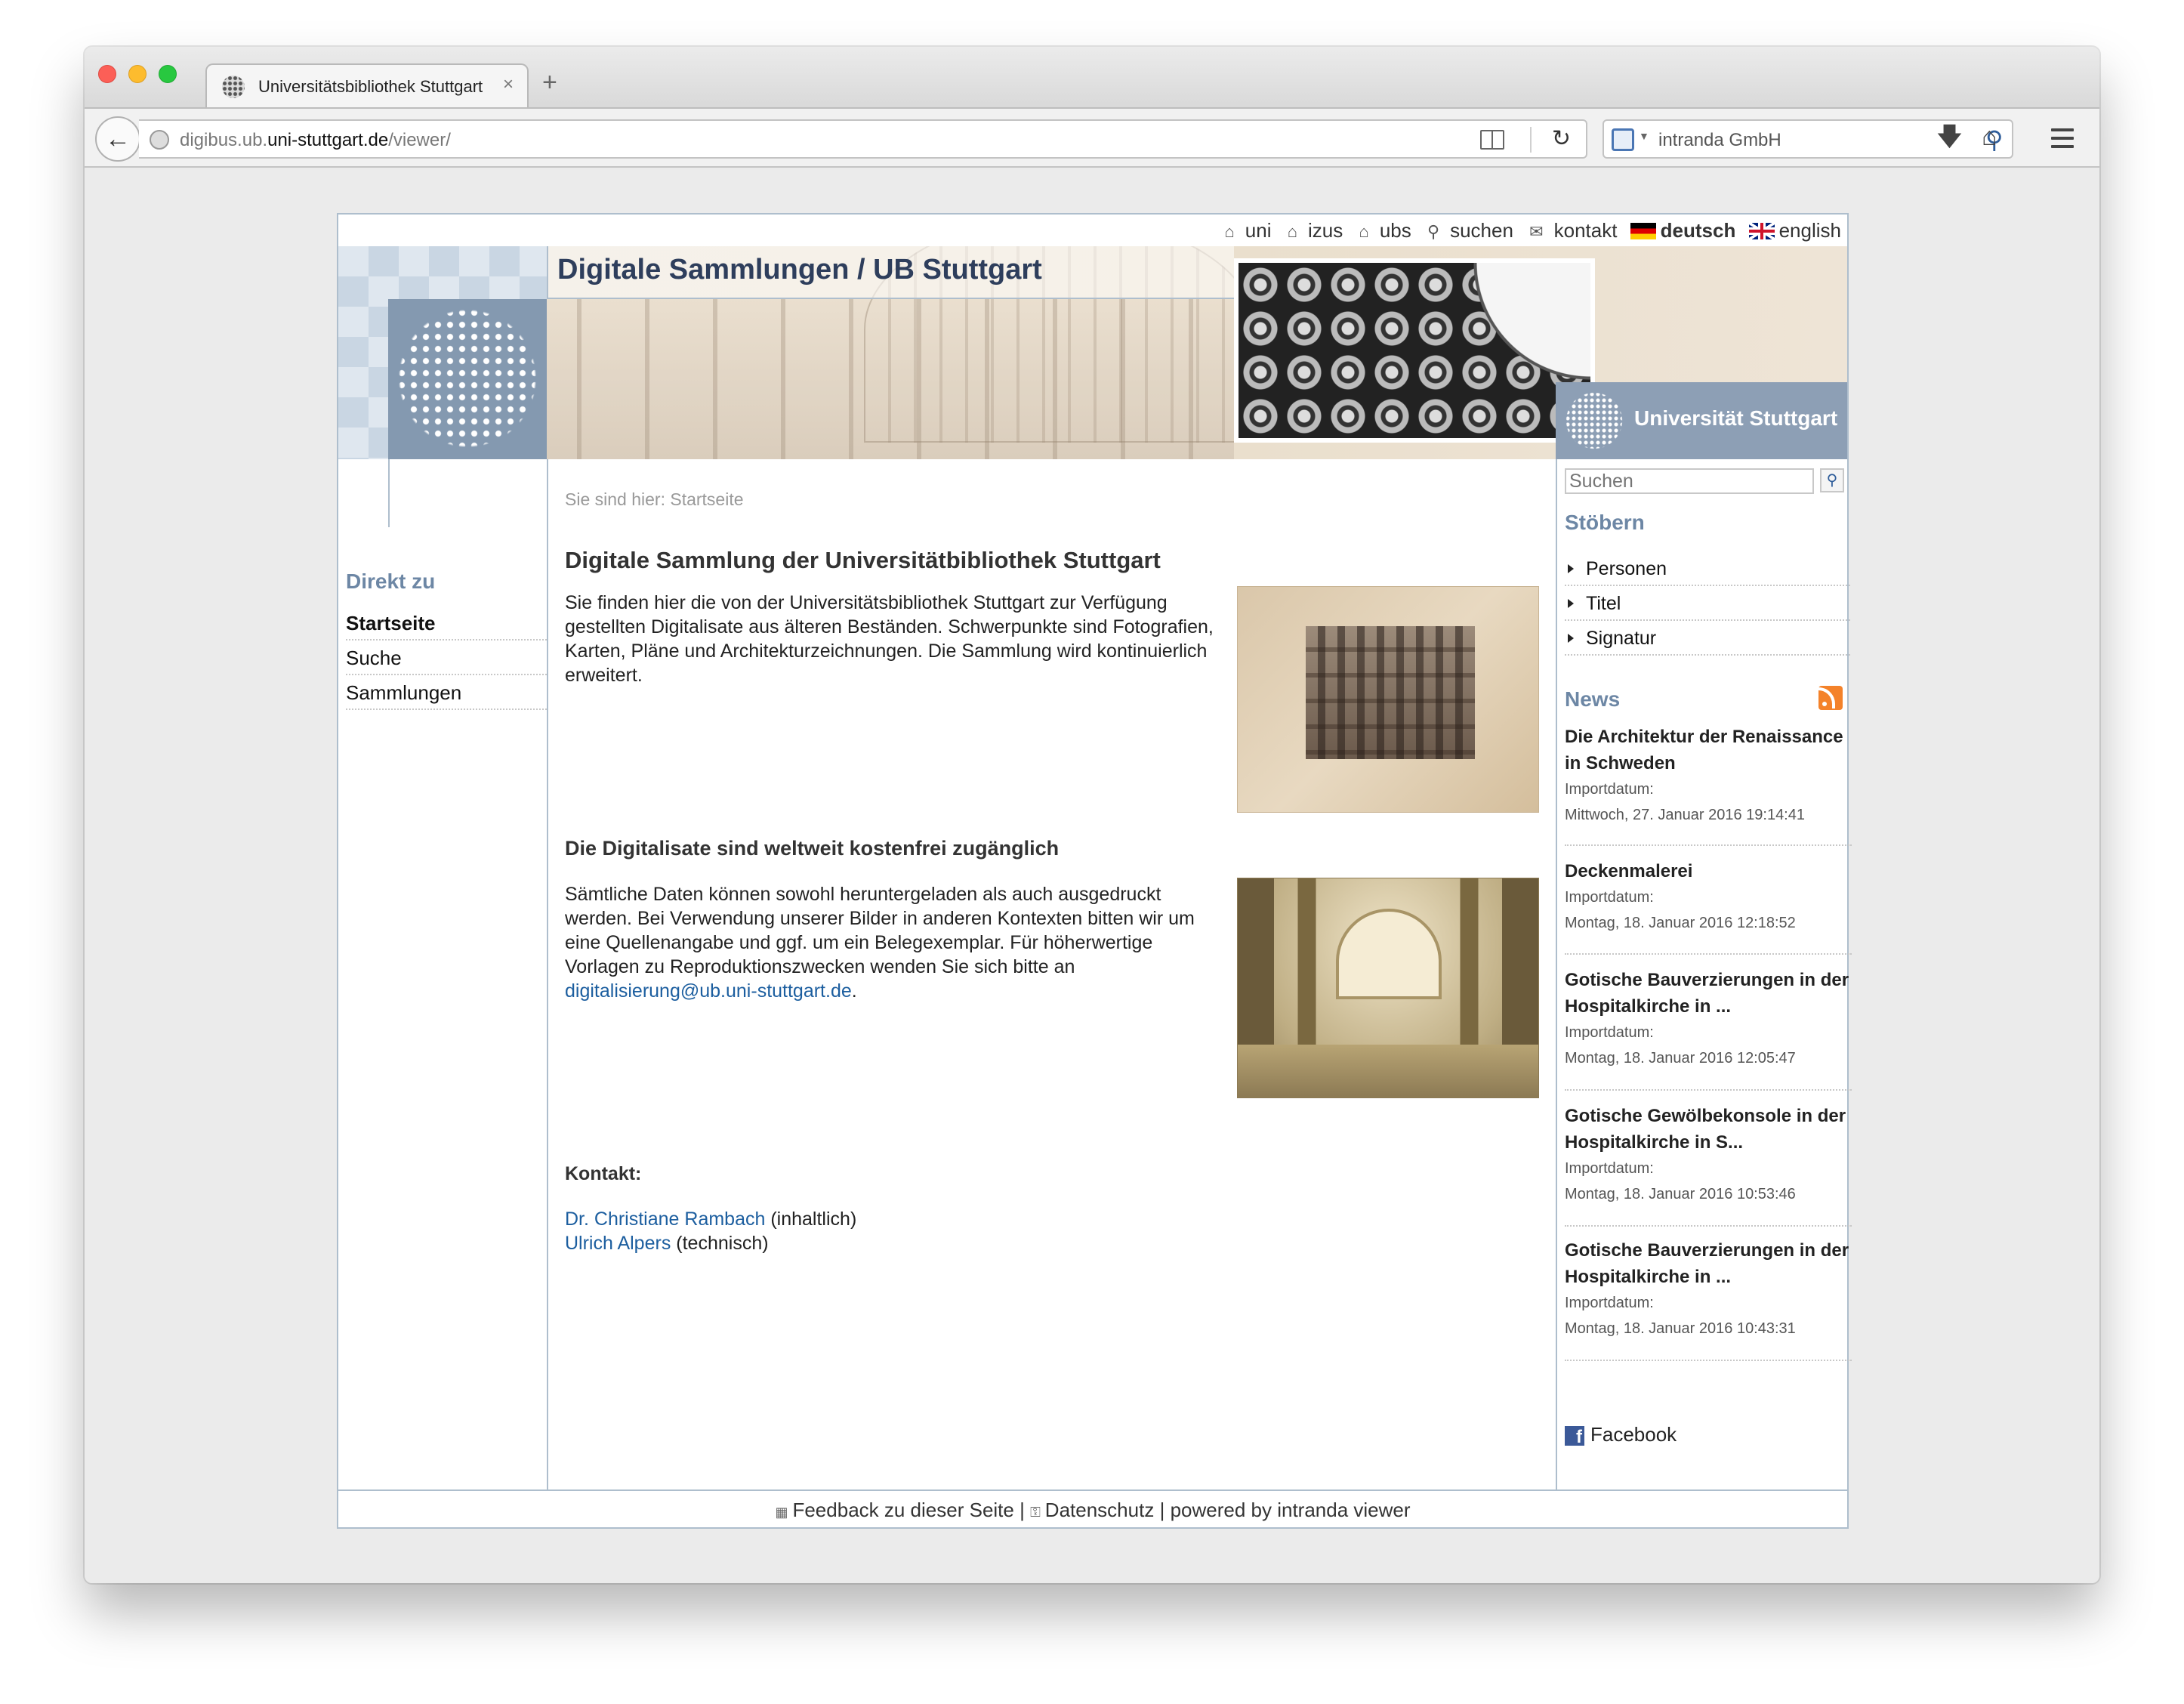 This screenshot has width=2184, height=1704. Describe the element at coordinates (1719, 140) in the screenshot. I see `search-engine-text: intranda GmbH` at that location.